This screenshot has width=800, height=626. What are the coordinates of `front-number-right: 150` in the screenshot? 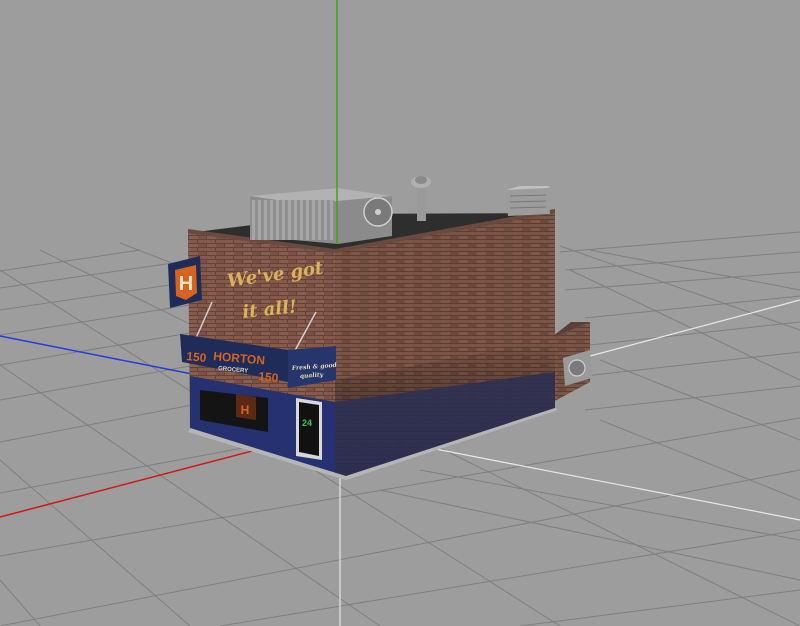 It's located at (269, 377).